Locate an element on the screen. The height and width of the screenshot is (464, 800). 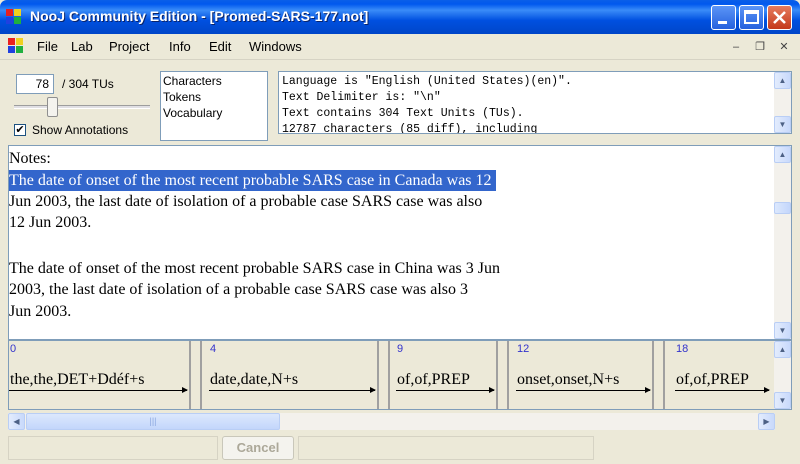
info-line: 12787 characters (85 diff), including is located at coordinates (410, 128).